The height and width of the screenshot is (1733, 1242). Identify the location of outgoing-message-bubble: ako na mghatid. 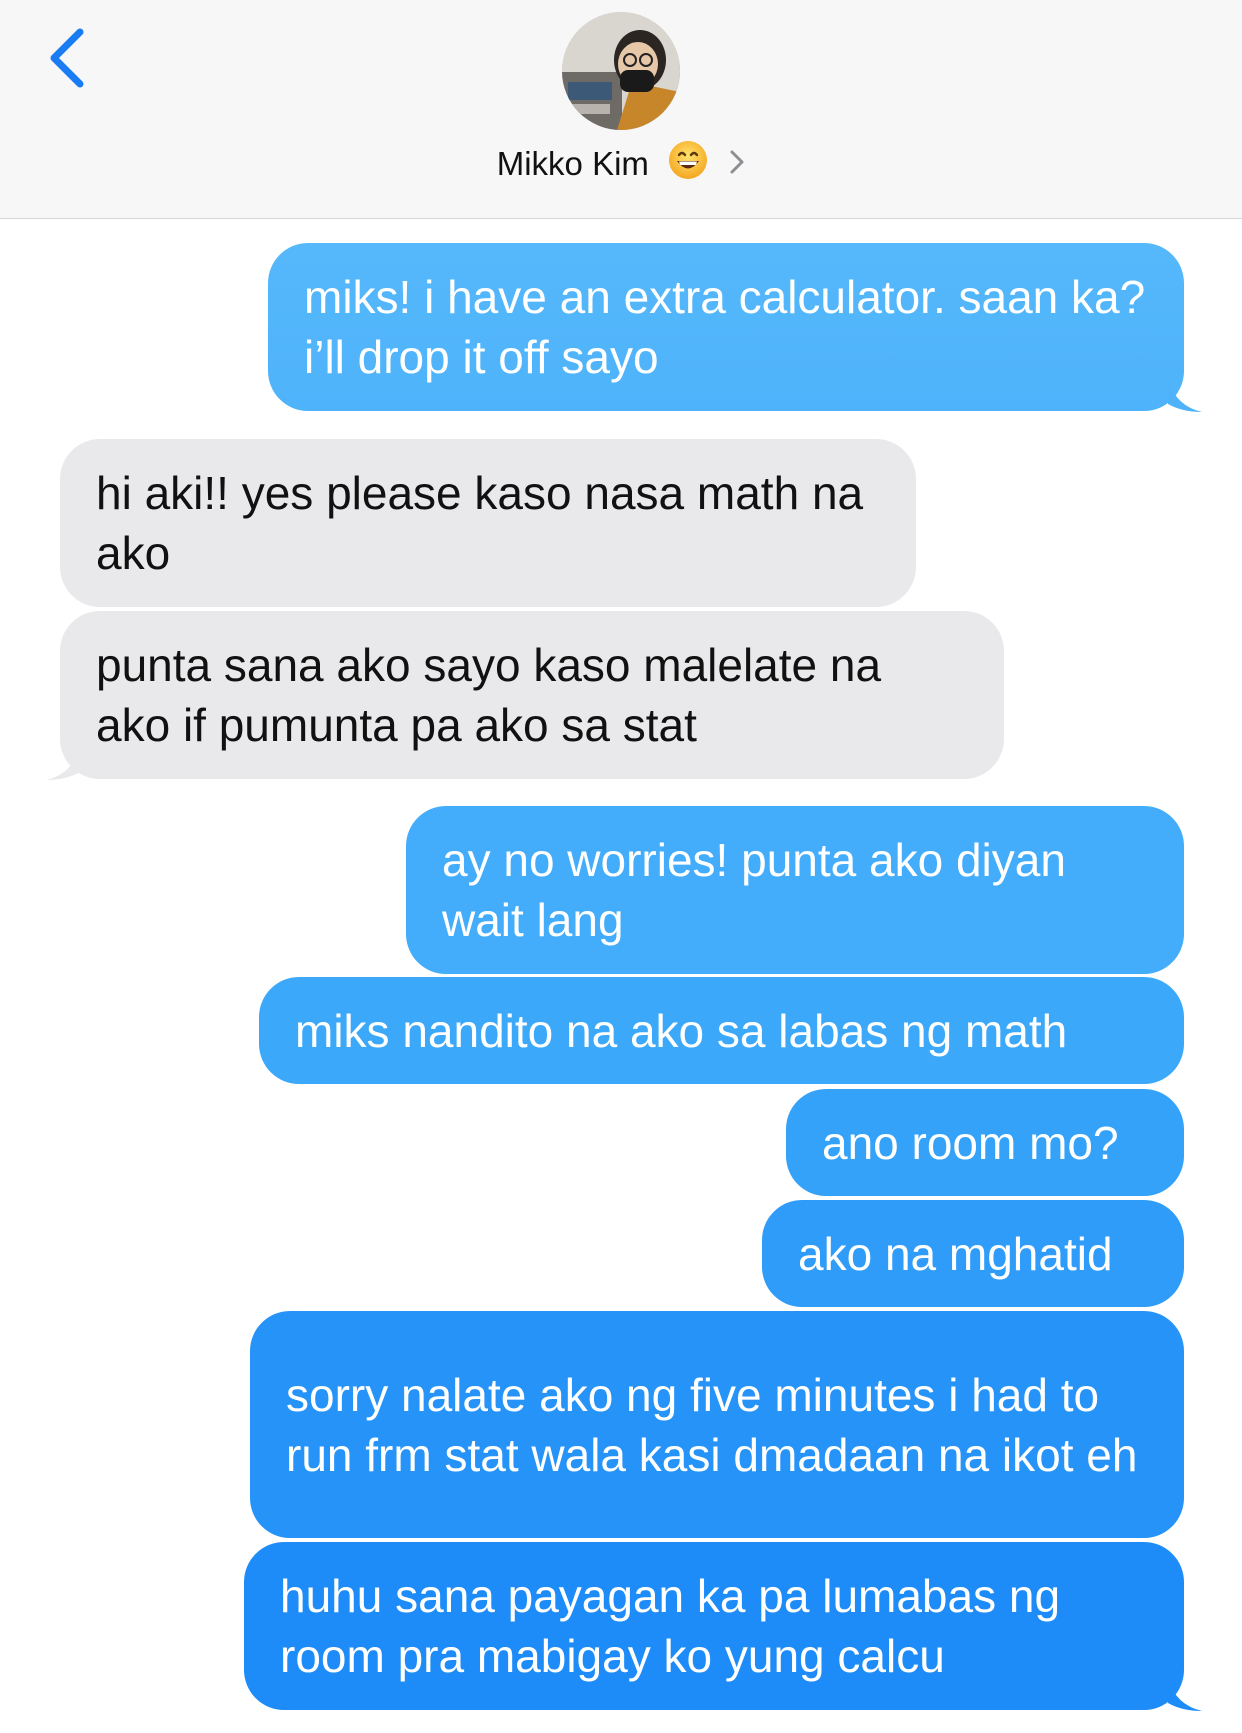
(973, 1253).